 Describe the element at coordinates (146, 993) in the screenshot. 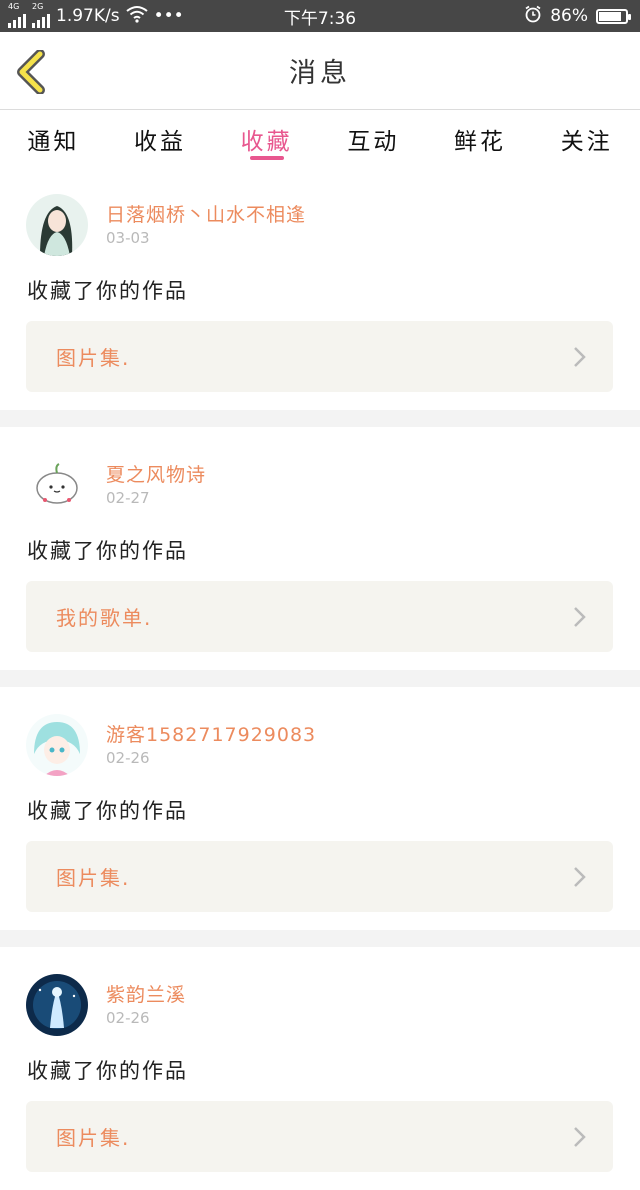

I see `username: 紫韵兰溪` at that location.